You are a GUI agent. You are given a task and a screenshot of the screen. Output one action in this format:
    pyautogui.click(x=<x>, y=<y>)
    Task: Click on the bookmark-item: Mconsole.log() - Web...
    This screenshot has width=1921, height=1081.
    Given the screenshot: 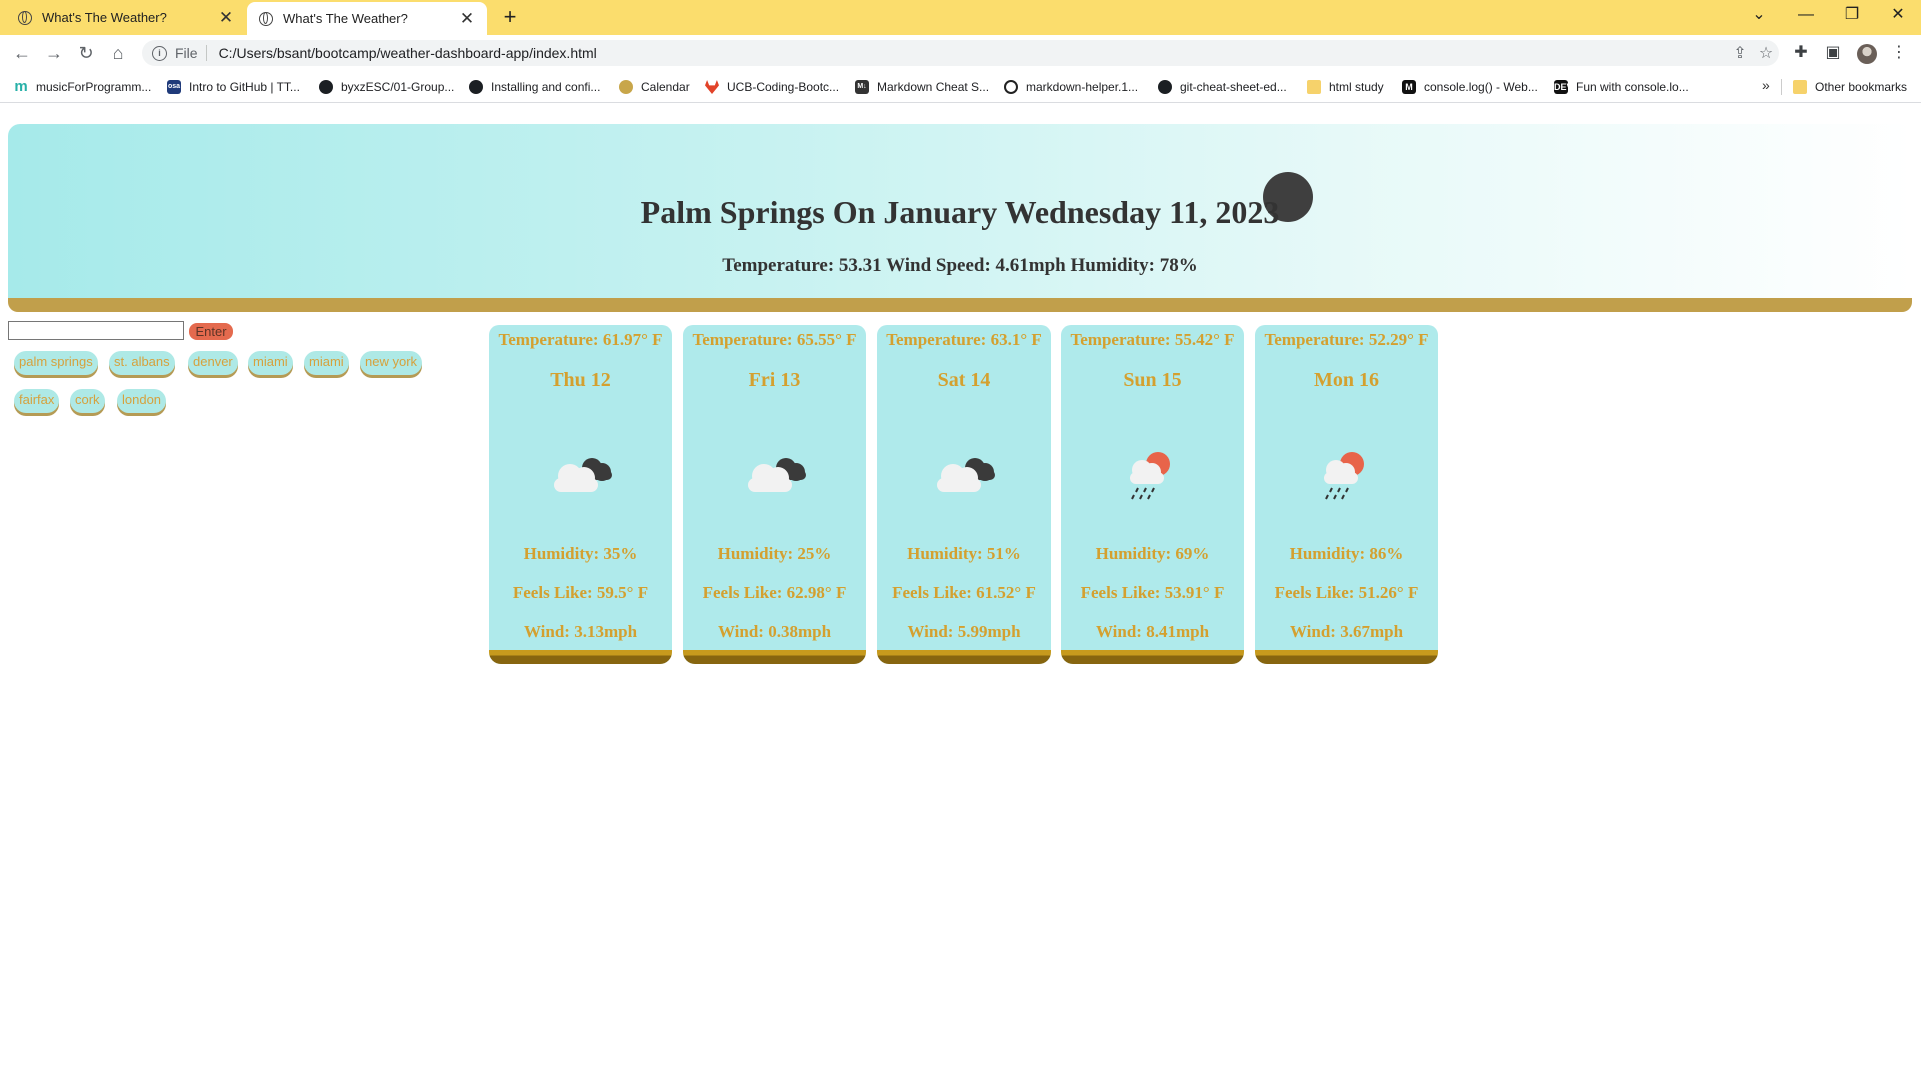 What is the action you would take?
    pyautogui.click(x=1470, y=87)
    